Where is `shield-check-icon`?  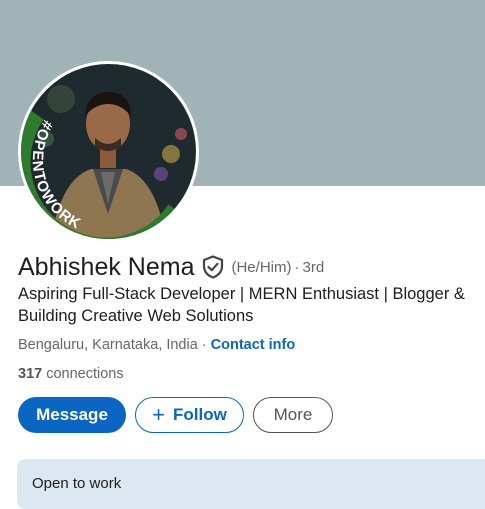 shield-check-icon is located at coordinates (213, 267).